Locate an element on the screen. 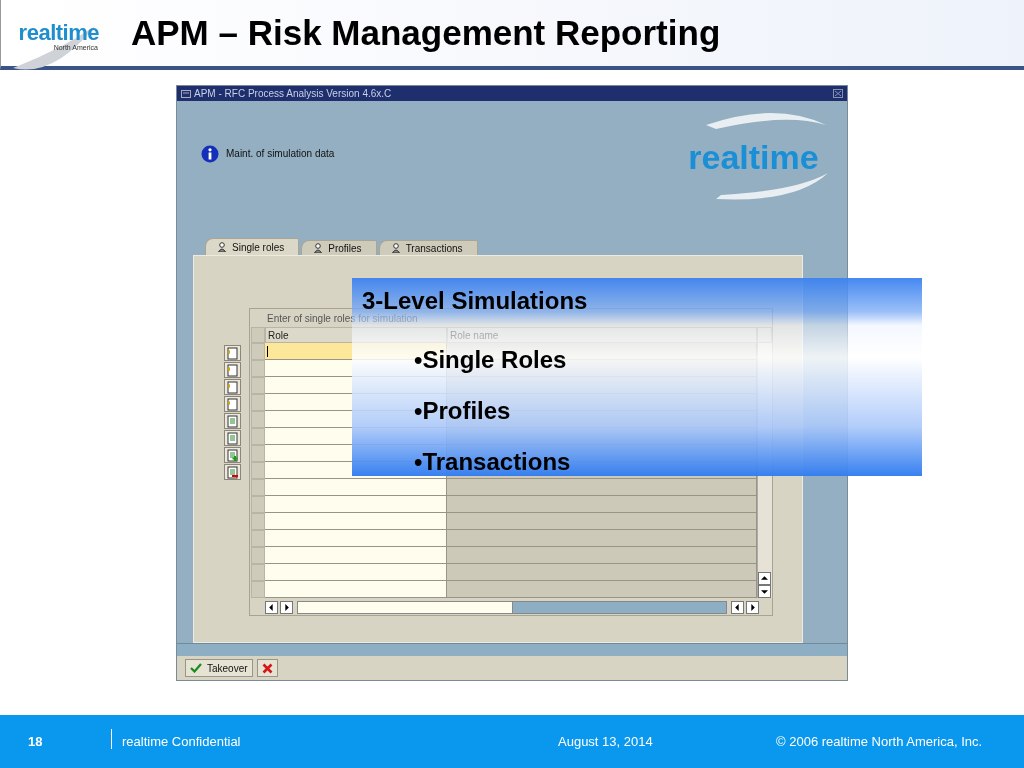 The image size is (1024, 768). date-text: August 13, 2014 is located at coordinates (606, 741).